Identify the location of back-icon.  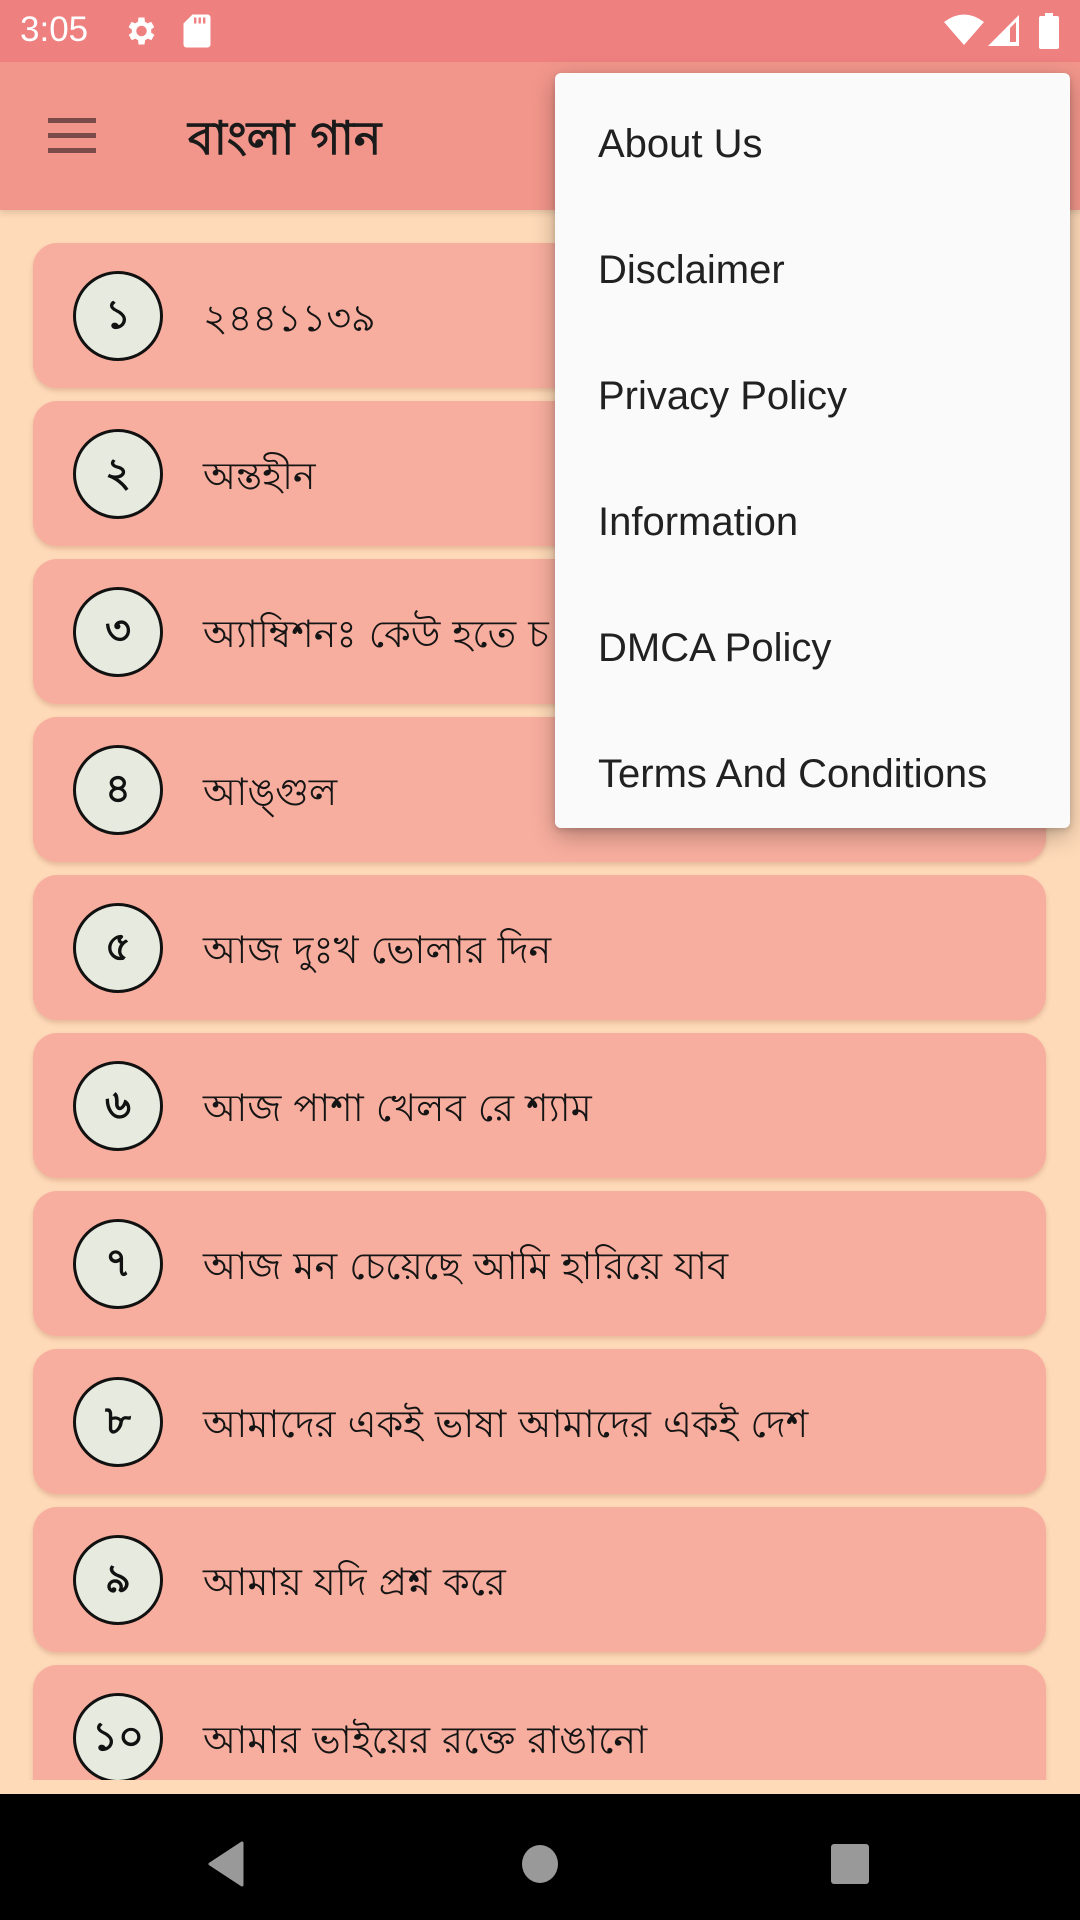
(226, 1864).